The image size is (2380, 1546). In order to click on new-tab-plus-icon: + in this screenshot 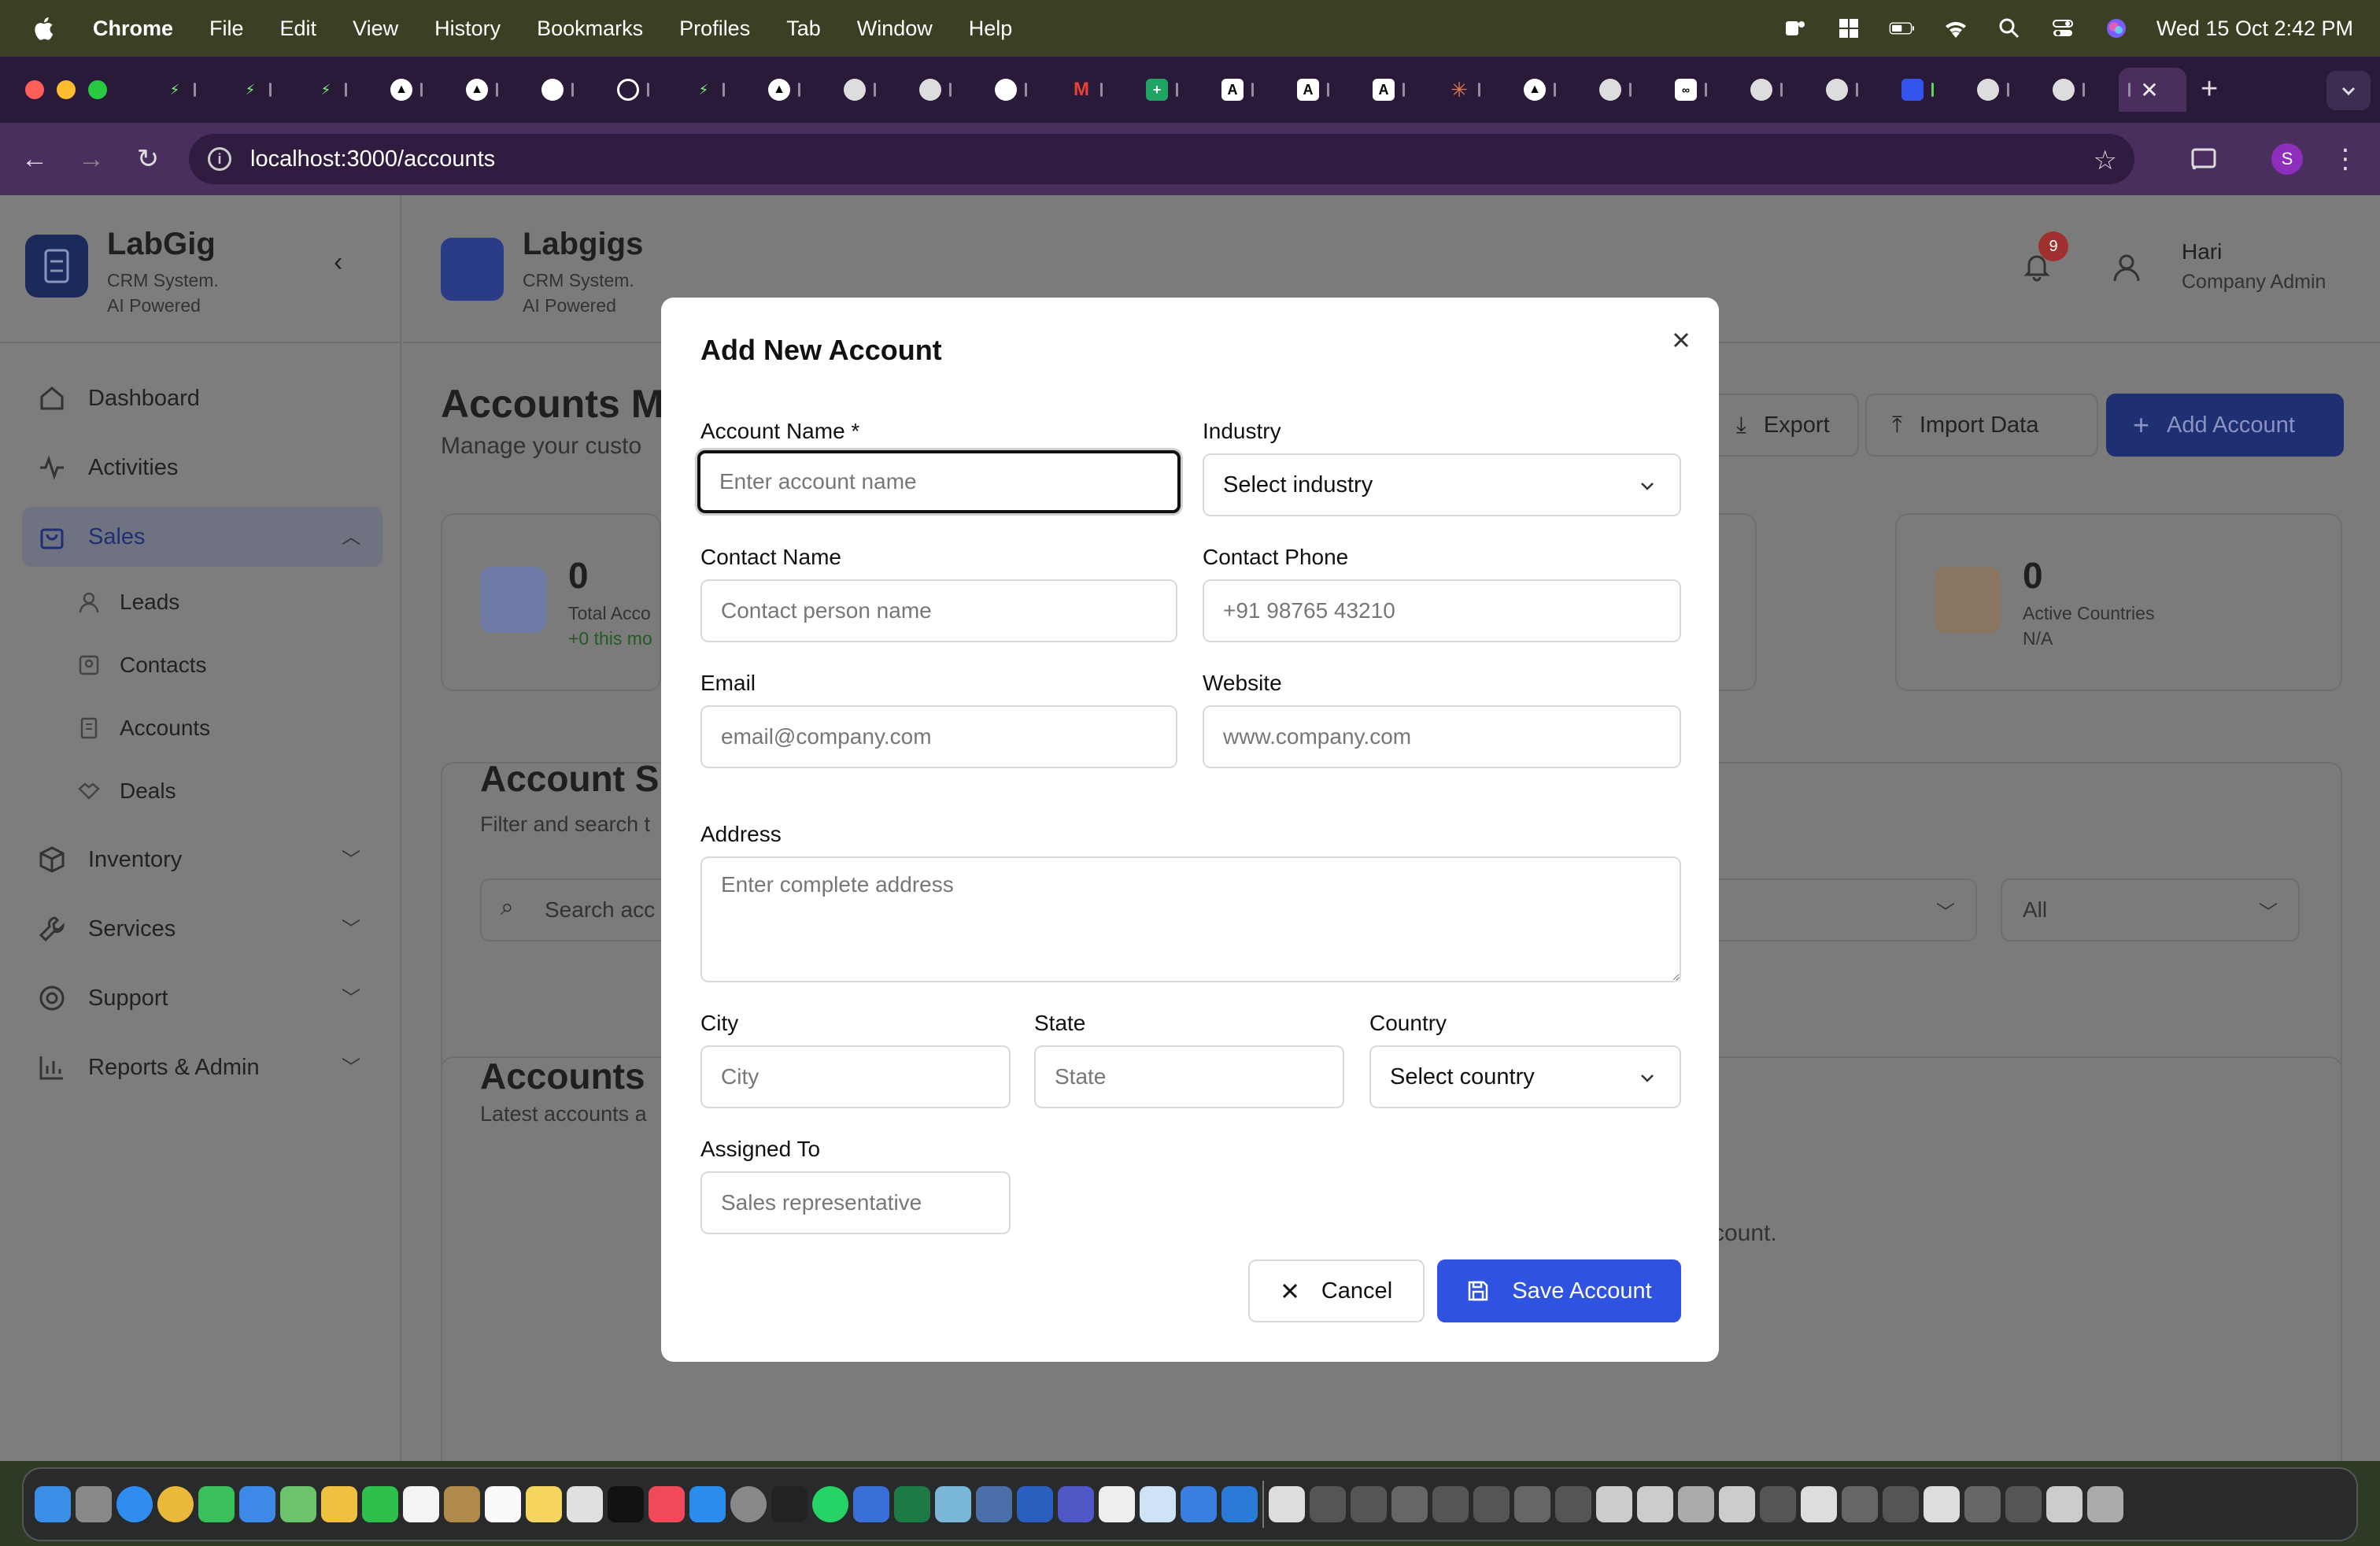, I will do `click(2209, 89)`.